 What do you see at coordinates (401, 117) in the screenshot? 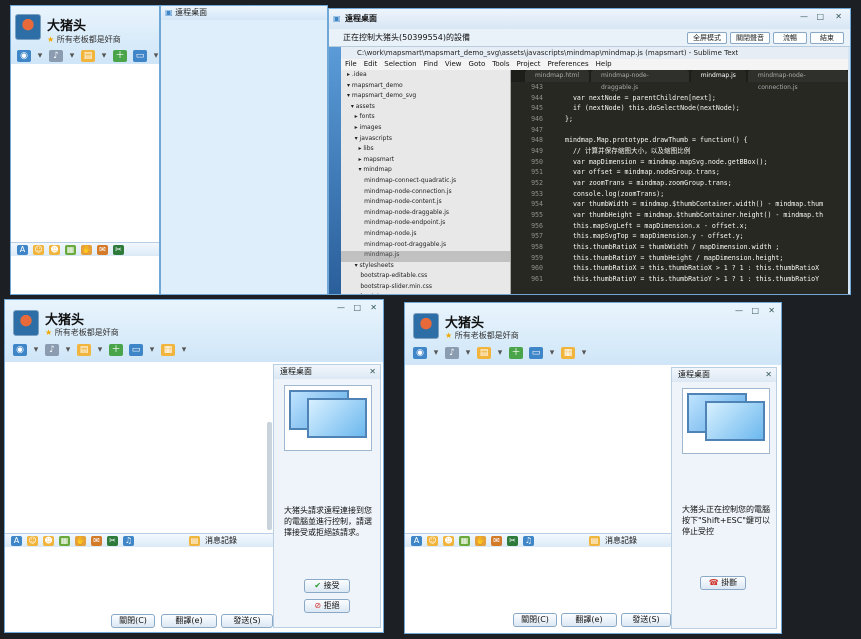
I see `tree-item: ▸ fonts` at bounding box center [401, 117].